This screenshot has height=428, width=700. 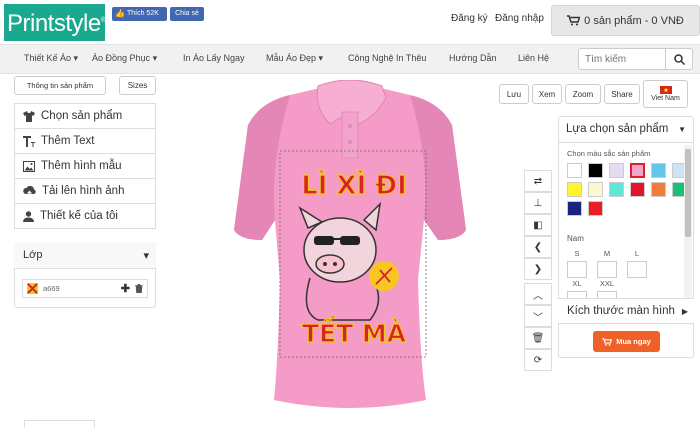 I want to click on register-link: Đăng ký, so click(x=469, y=18).